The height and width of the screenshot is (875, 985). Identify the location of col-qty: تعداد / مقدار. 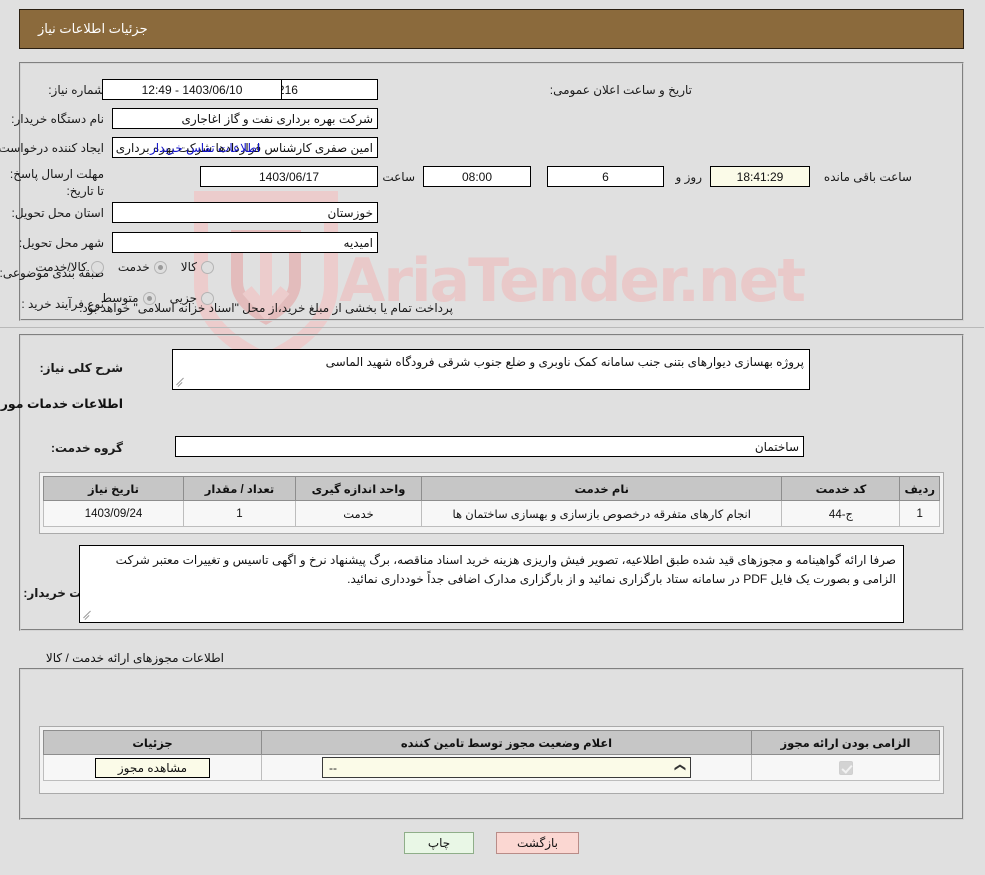
(240, 488).